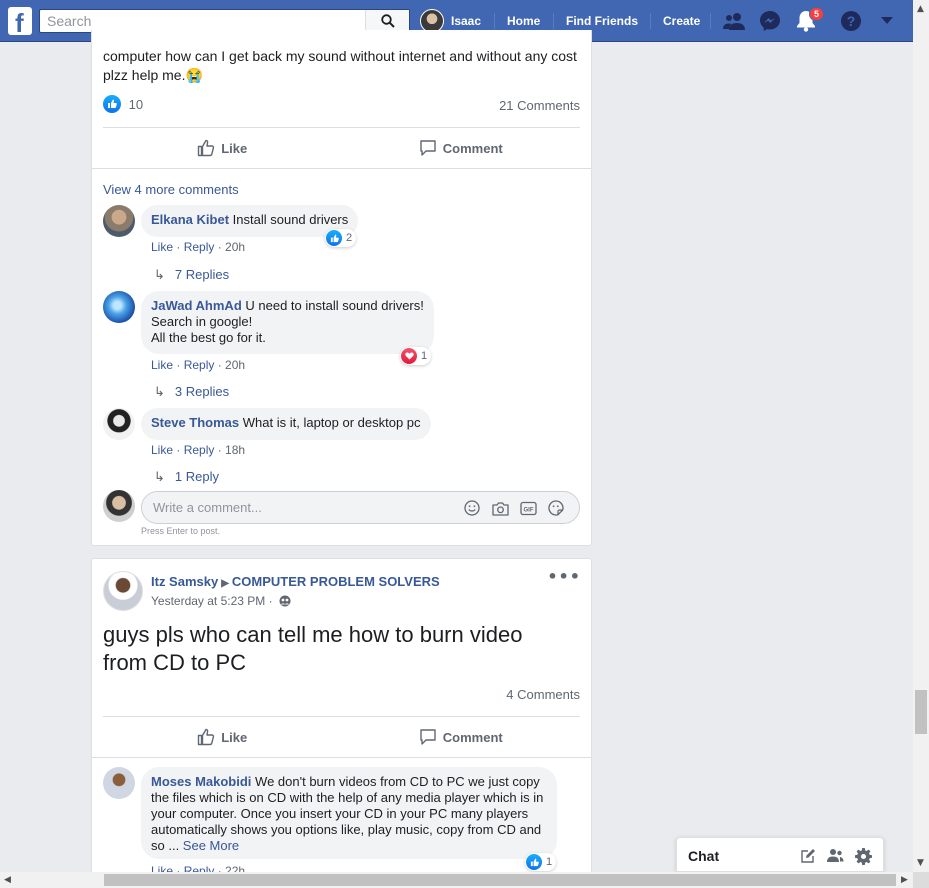 The width and height of the screenshot is (929, 888). Describe the element at coordinates (887, 21) in the screenshot. I see `account-menu-chevron-icon` at that location.